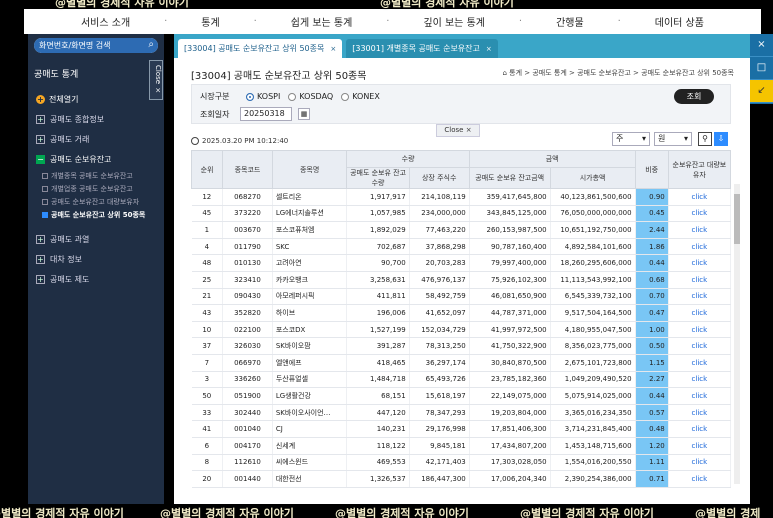  What do you see at coordinates (593, 263) in the screenshot?
I see `table-cell: 18,260,295,606,000` at bounding box center [593, 263].